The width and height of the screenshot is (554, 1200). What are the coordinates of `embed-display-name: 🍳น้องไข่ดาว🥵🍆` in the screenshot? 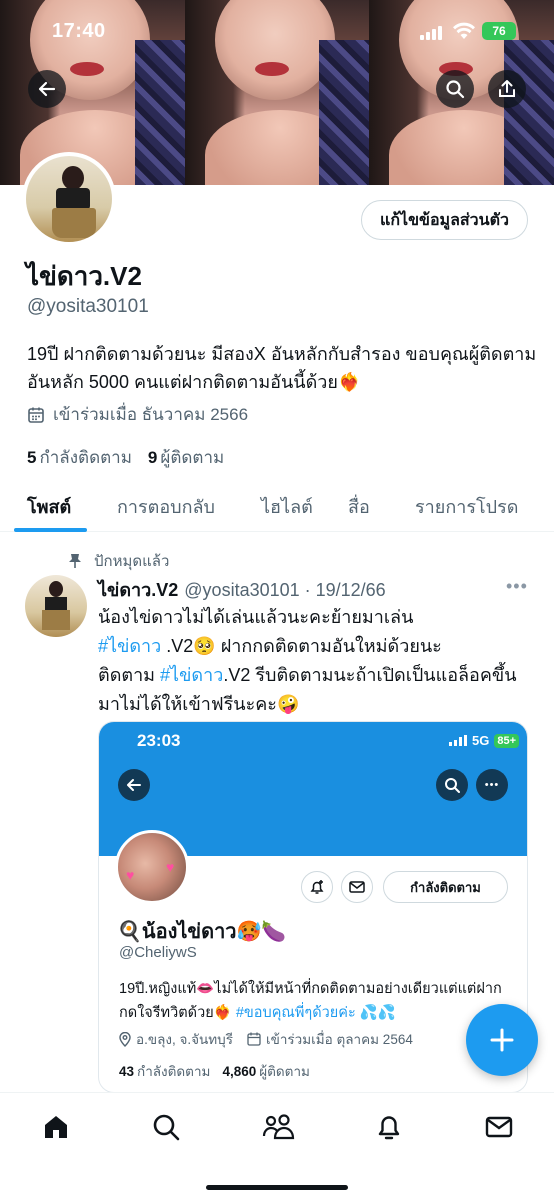 It's located at (202, 932).